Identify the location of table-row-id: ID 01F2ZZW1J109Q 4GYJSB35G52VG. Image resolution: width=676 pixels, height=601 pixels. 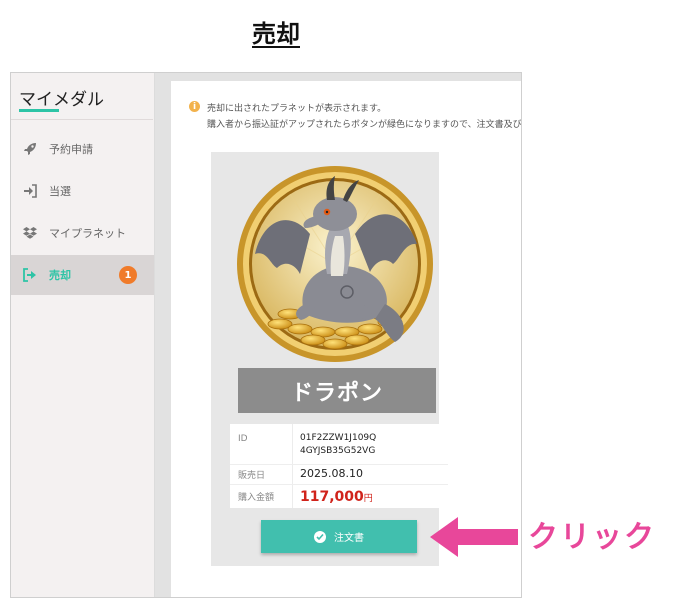
(339, 444).